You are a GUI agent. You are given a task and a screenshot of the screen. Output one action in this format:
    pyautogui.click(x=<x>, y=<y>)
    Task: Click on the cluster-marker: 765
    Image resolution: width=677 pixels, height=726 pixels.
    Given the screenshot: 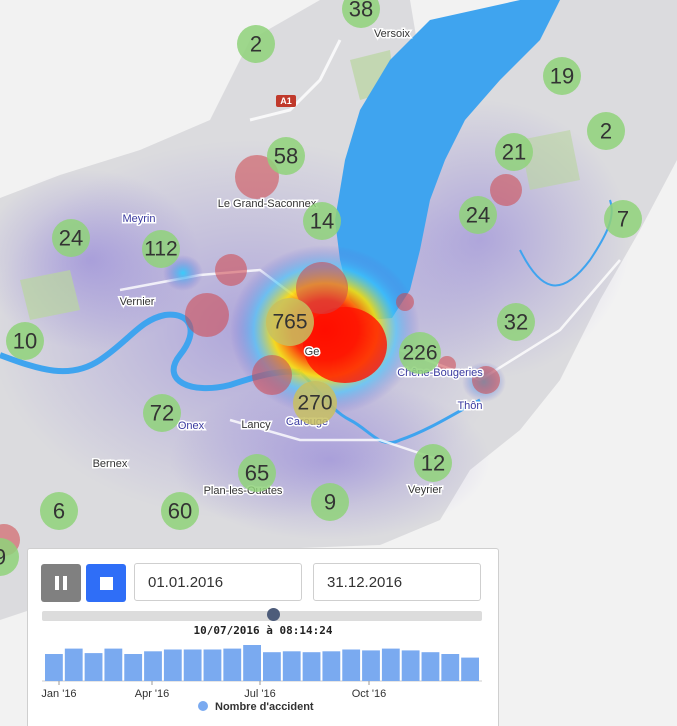 What is the action you would take?
    pyautogui.click(x=290, y=322)
    